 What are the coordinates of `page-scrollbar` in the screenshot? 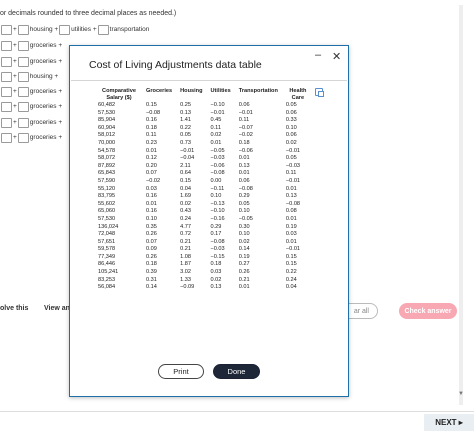 It's located at (461, 205).